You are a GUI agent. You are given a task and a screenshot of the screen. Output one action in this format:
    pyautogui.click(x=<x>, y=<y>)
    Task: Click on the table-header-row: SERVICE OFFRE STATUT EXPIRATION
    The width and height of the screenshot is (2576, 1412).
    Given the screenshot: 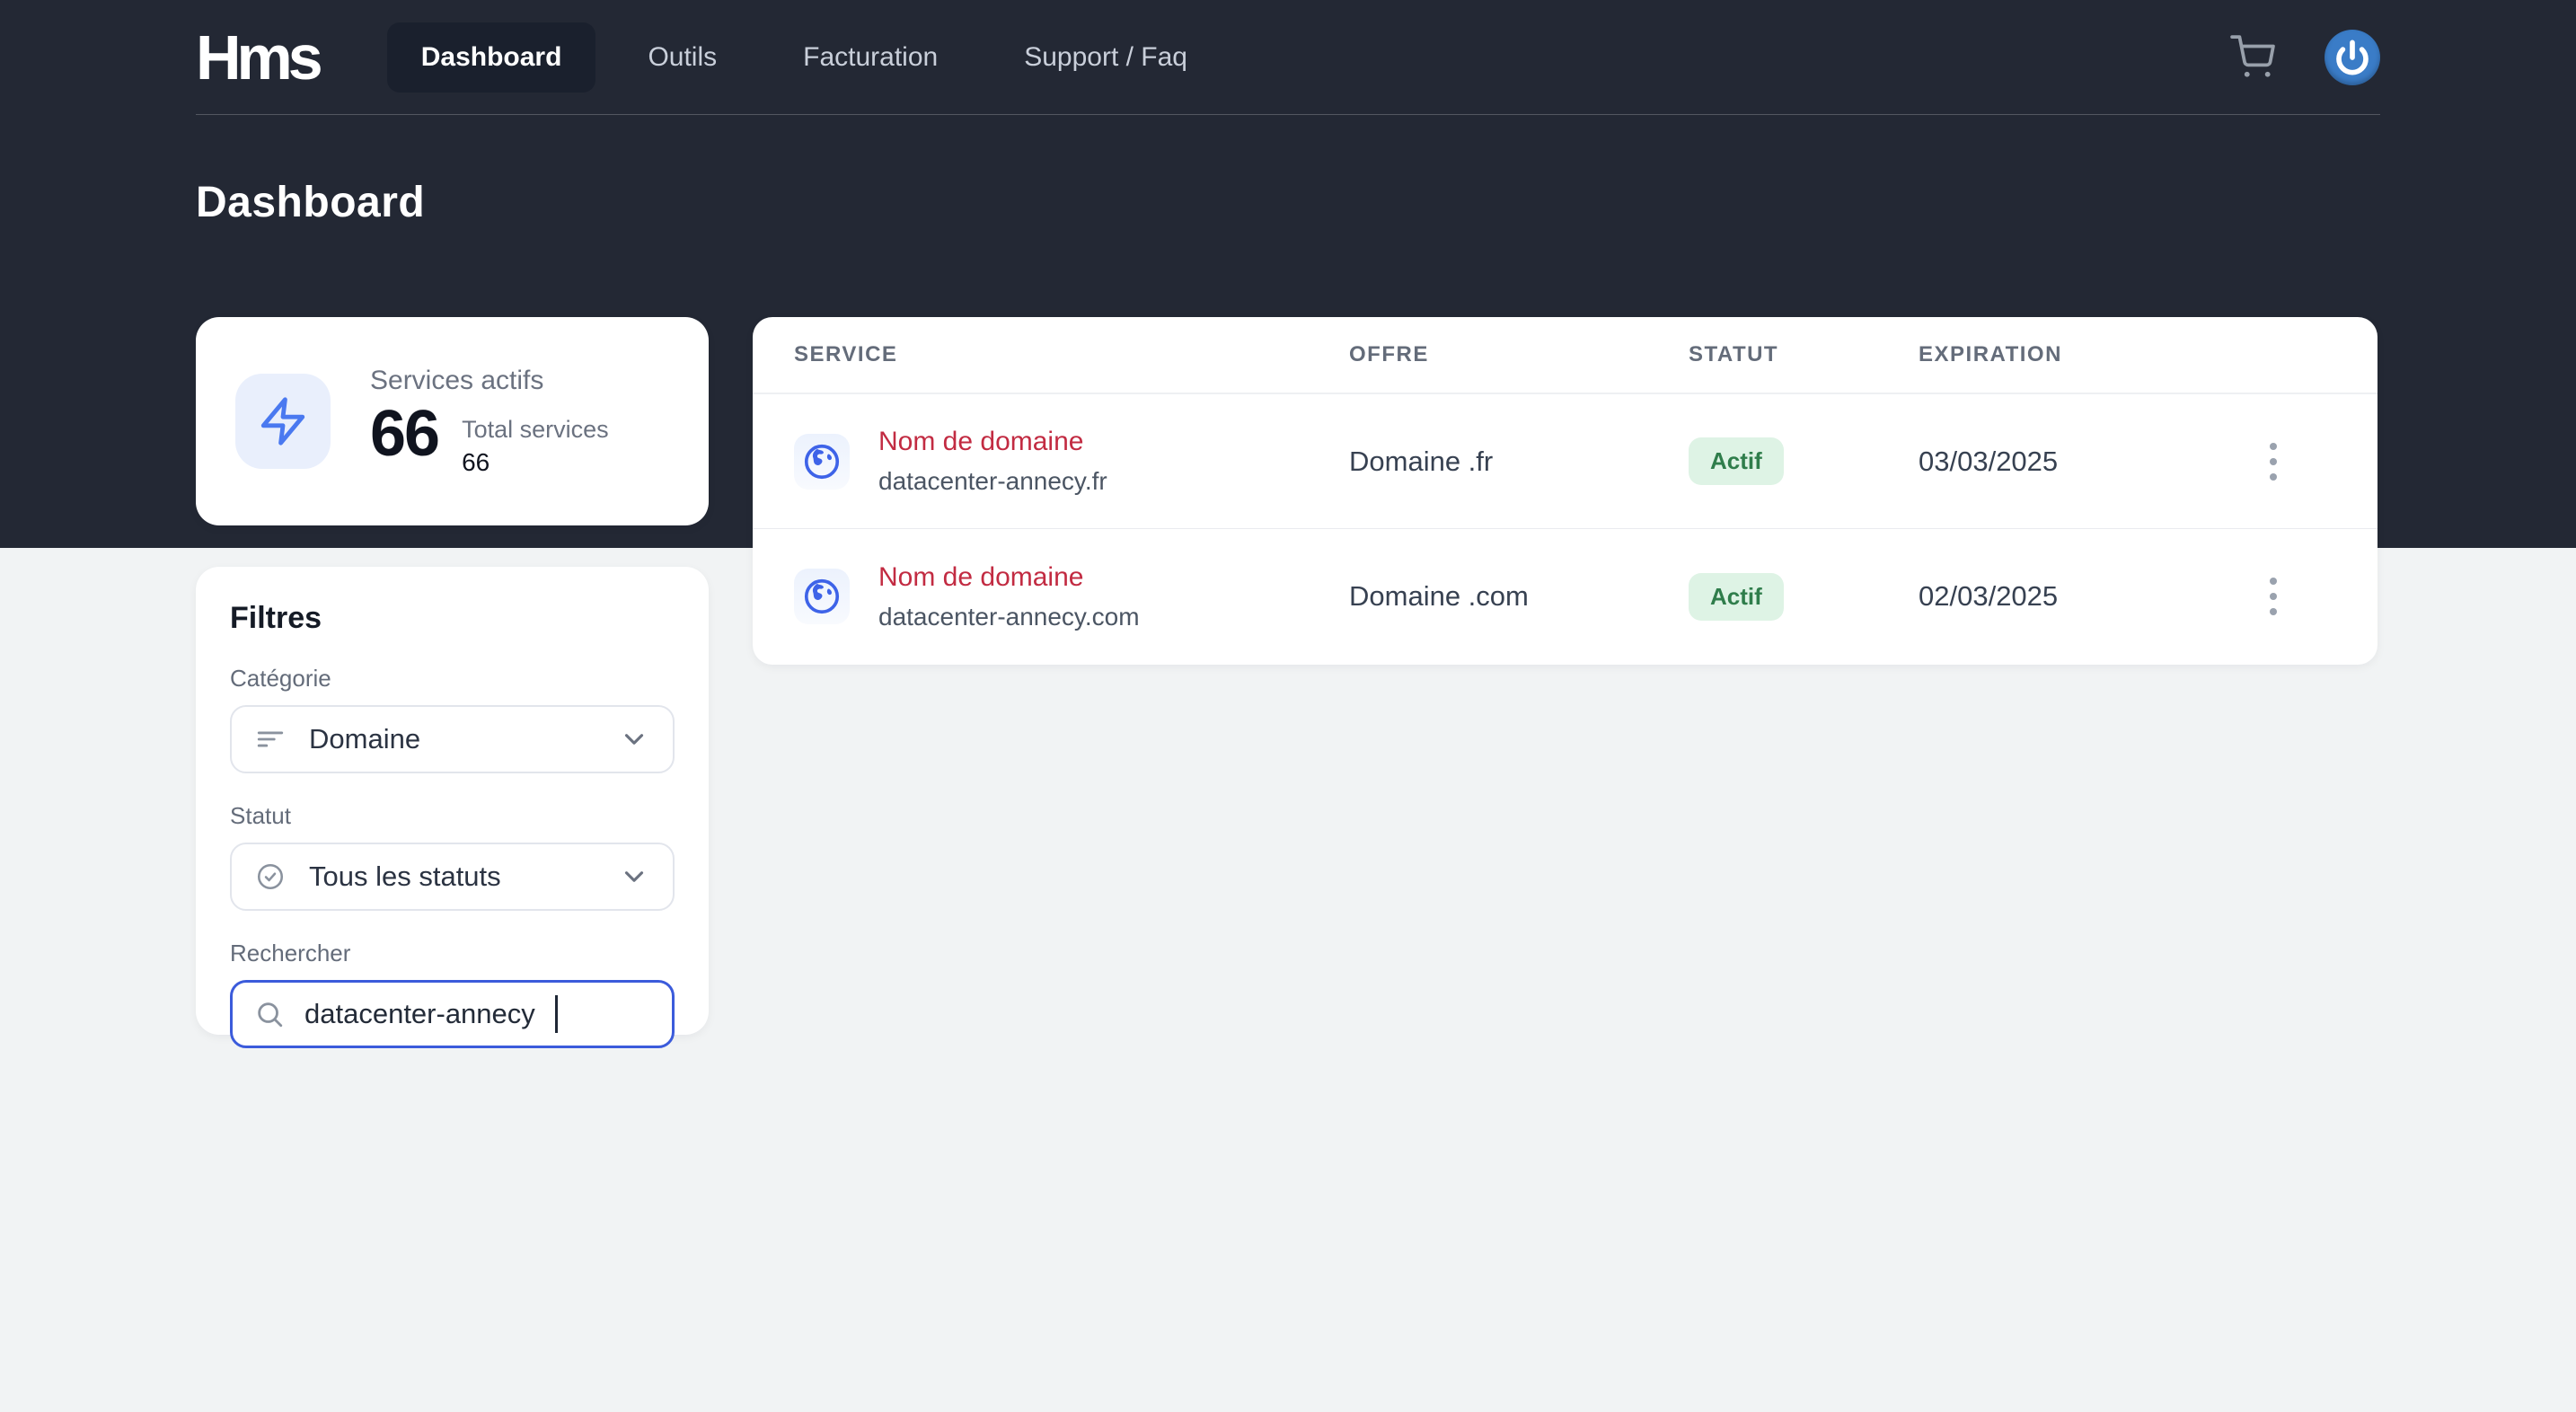 What is the action you would take?
    pyautogui.click(x=1565, y=355)
    